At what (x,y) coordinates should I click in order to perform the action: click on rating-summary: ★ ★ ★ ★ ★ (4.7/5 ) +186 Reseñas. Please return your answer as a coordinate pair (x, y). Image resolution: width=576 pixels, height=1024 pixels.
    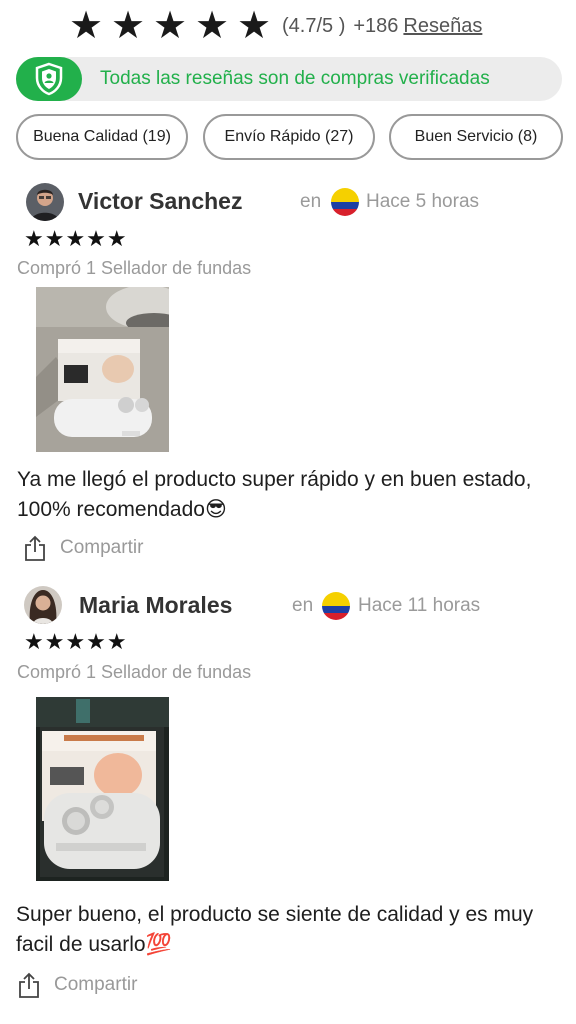
    Looking at the image, I should click on (274, 26).